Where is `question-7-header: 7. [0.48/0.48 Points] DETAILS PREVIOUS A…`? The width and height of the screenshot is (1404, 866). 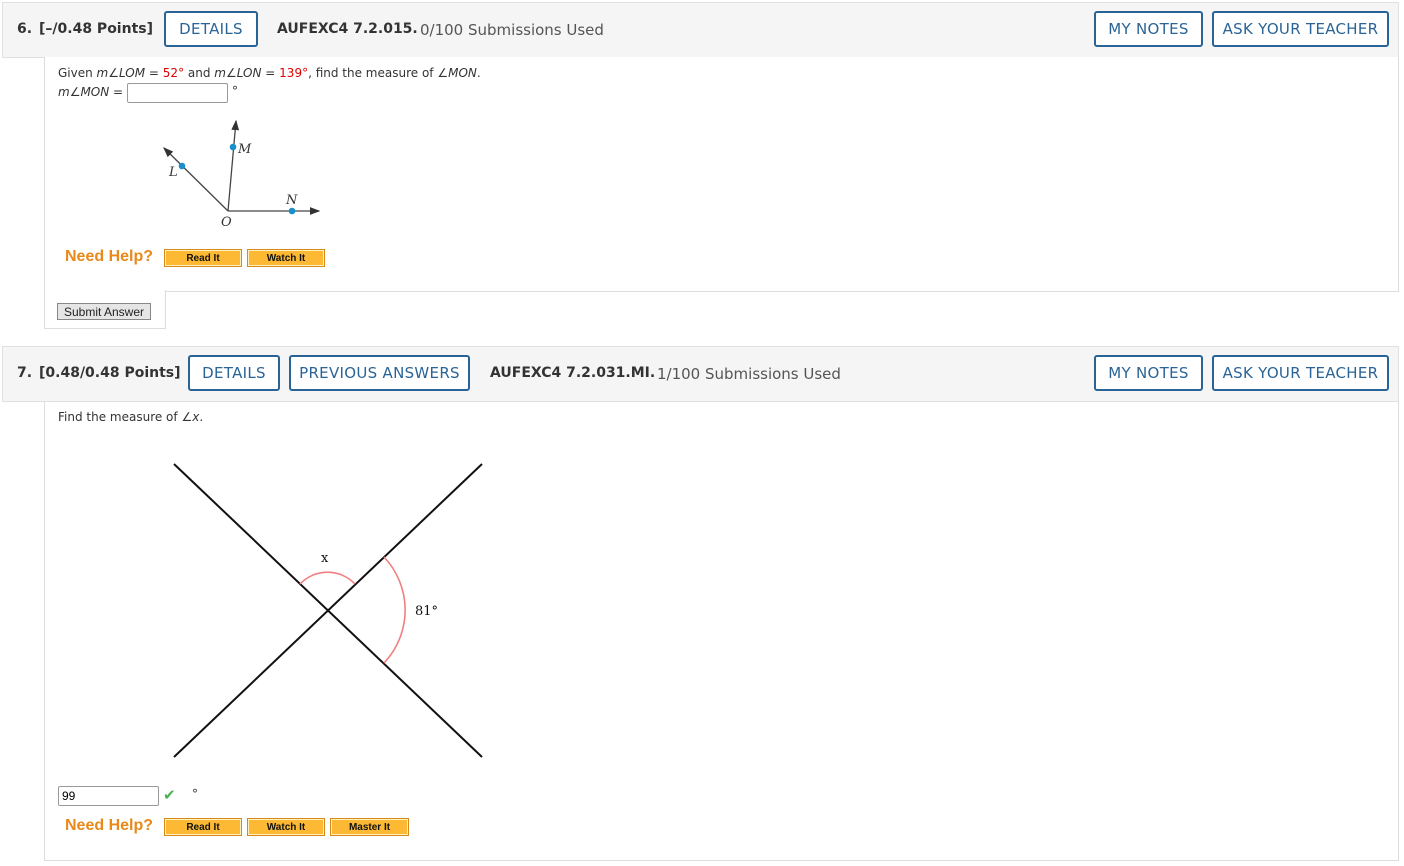
question-7-header: 7. [0.48/0.48 Points] DETAILS PREVIOUS A… is located at coordinates (700, 374).